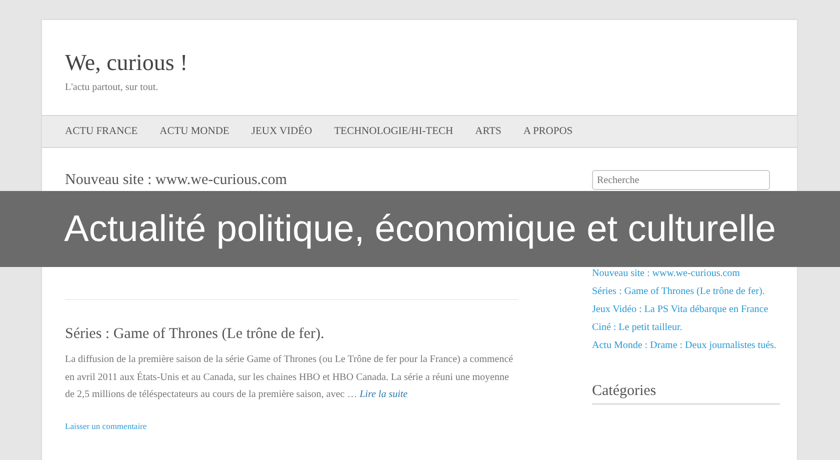  What do you see at coordinates (289, 377) in the screenshot?
I see `post-excerpt: La diffusion de la première saison de la série Game of Thrones (ou Le Trône de fer pour la France) a commencé en avril 2011 aux États-Unis et au Canada, sur les chaines HBO et HBO Canada. La série a réuni une moyenne de 2,5 millions de téléspectateurs au cours de la première saison, avec … Lire la suite` at bounding box center [289, 377].